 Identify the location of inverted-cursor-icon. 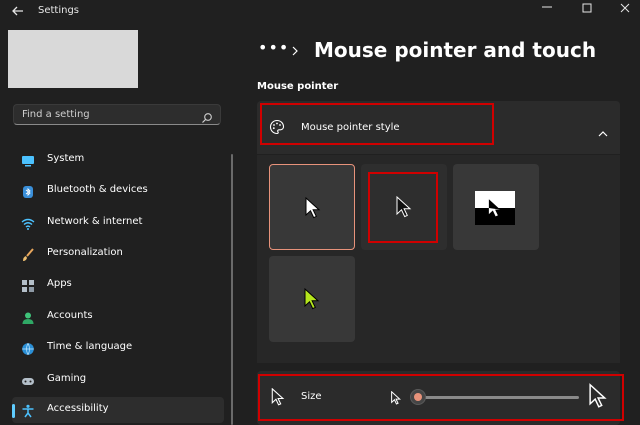
(494, 208).